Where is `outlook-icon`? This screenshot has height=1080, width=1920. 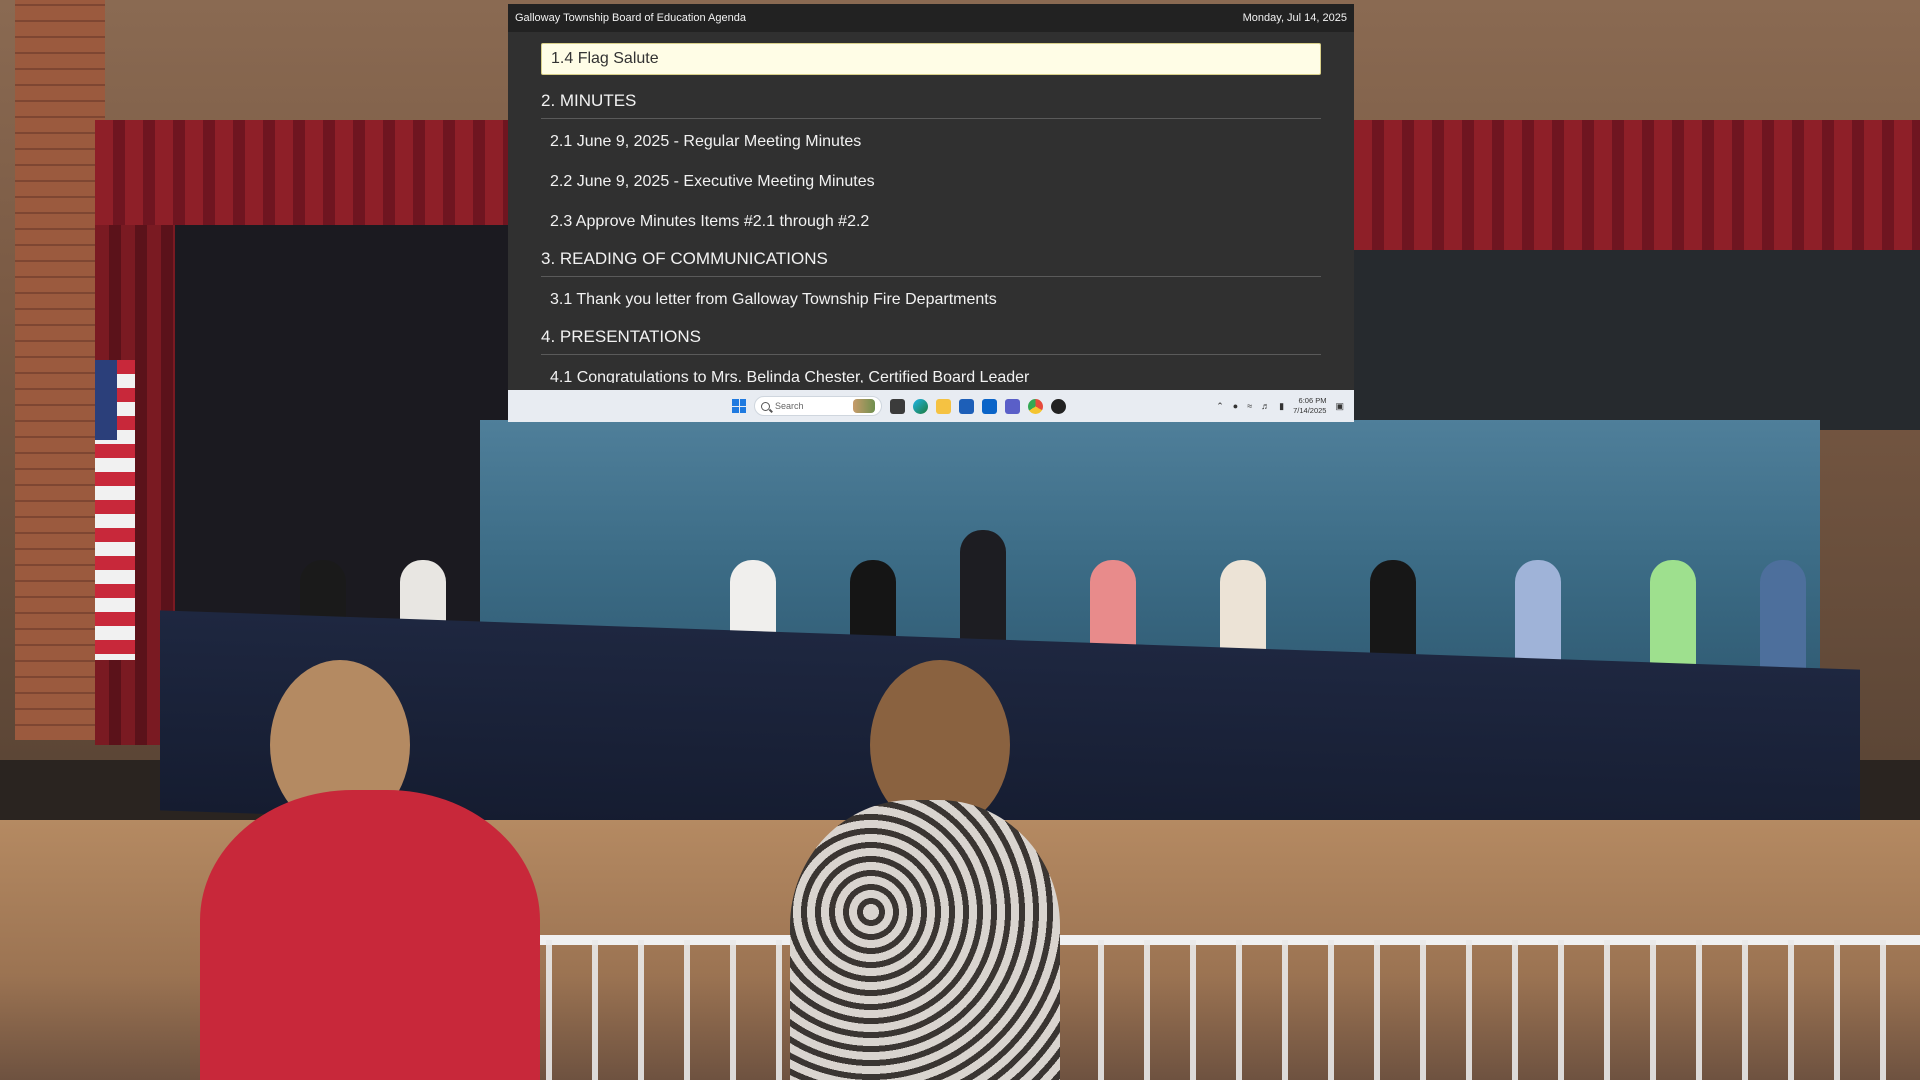
outlook-icon is located at coordinates (989, 406).